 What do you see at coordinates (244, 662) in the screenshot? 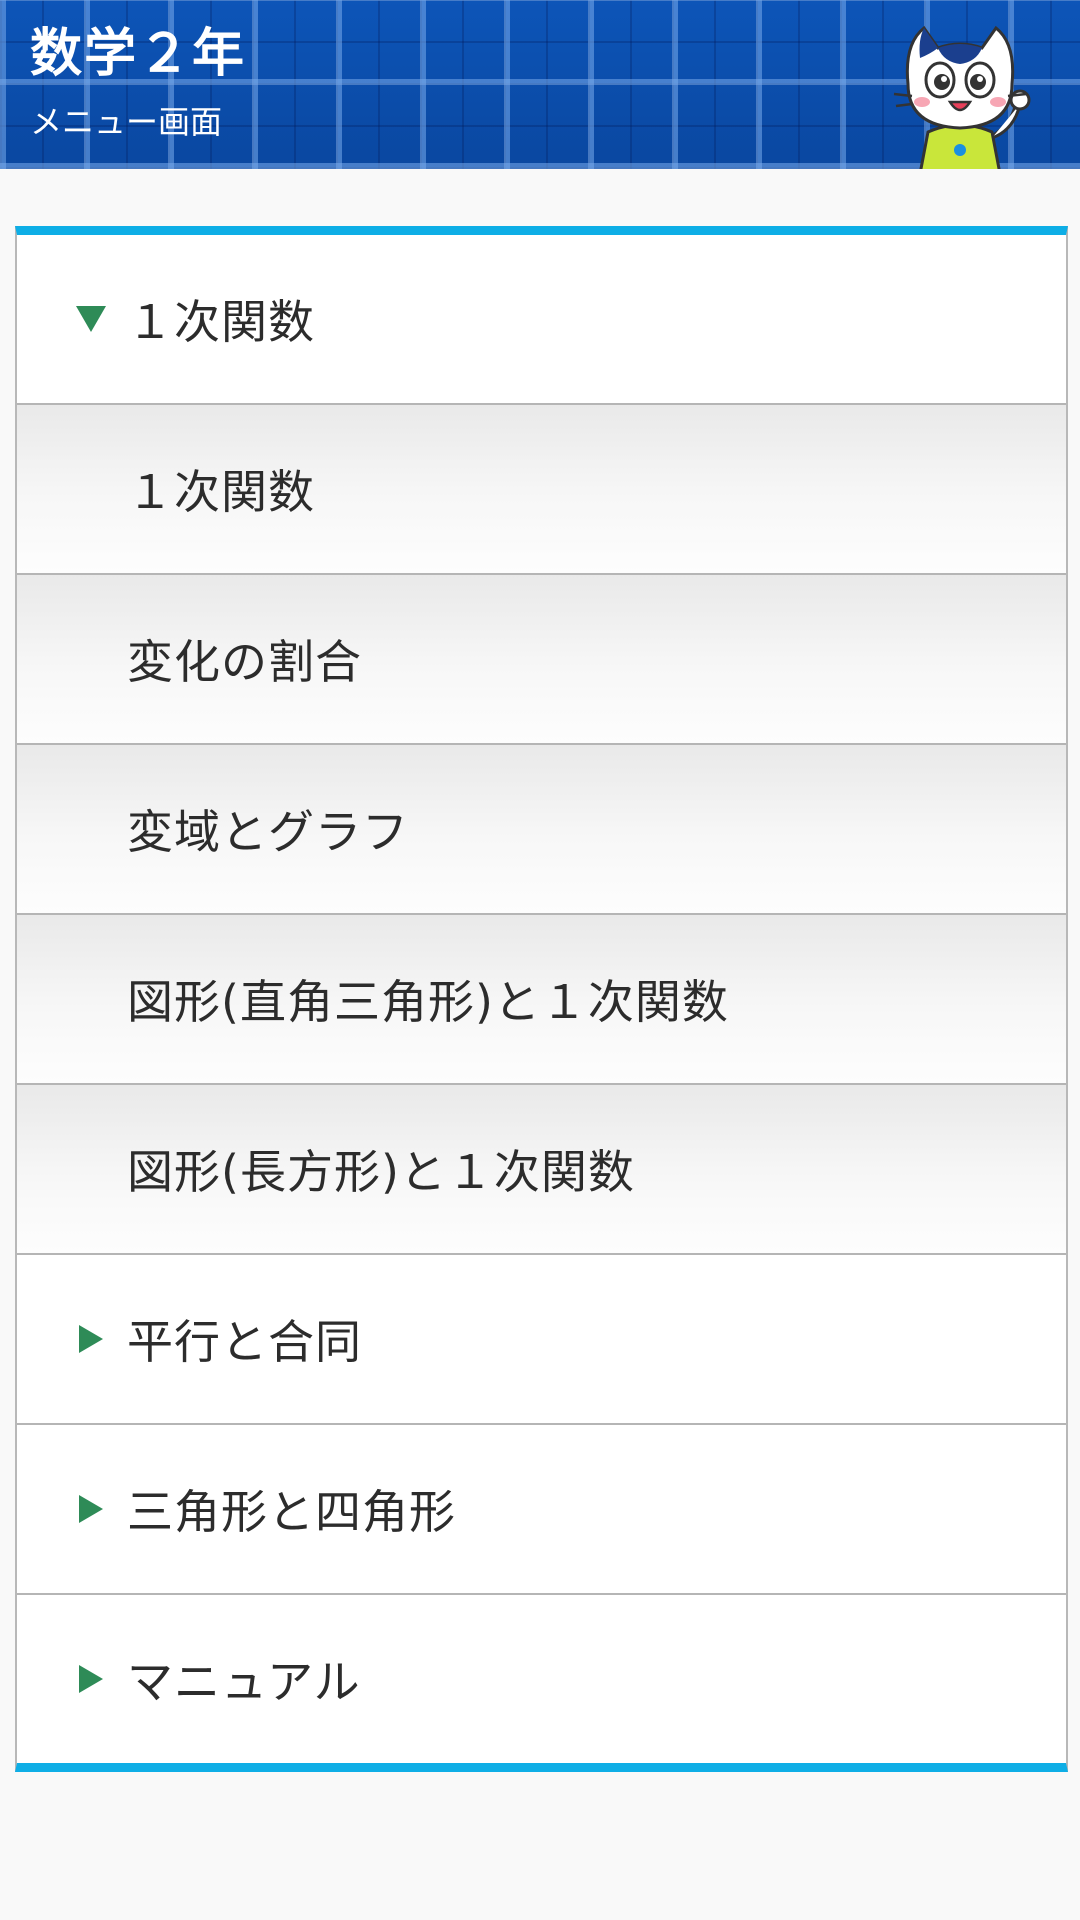
I see `menu-item-label: 変化の割合` at bounding box center [244, 662].